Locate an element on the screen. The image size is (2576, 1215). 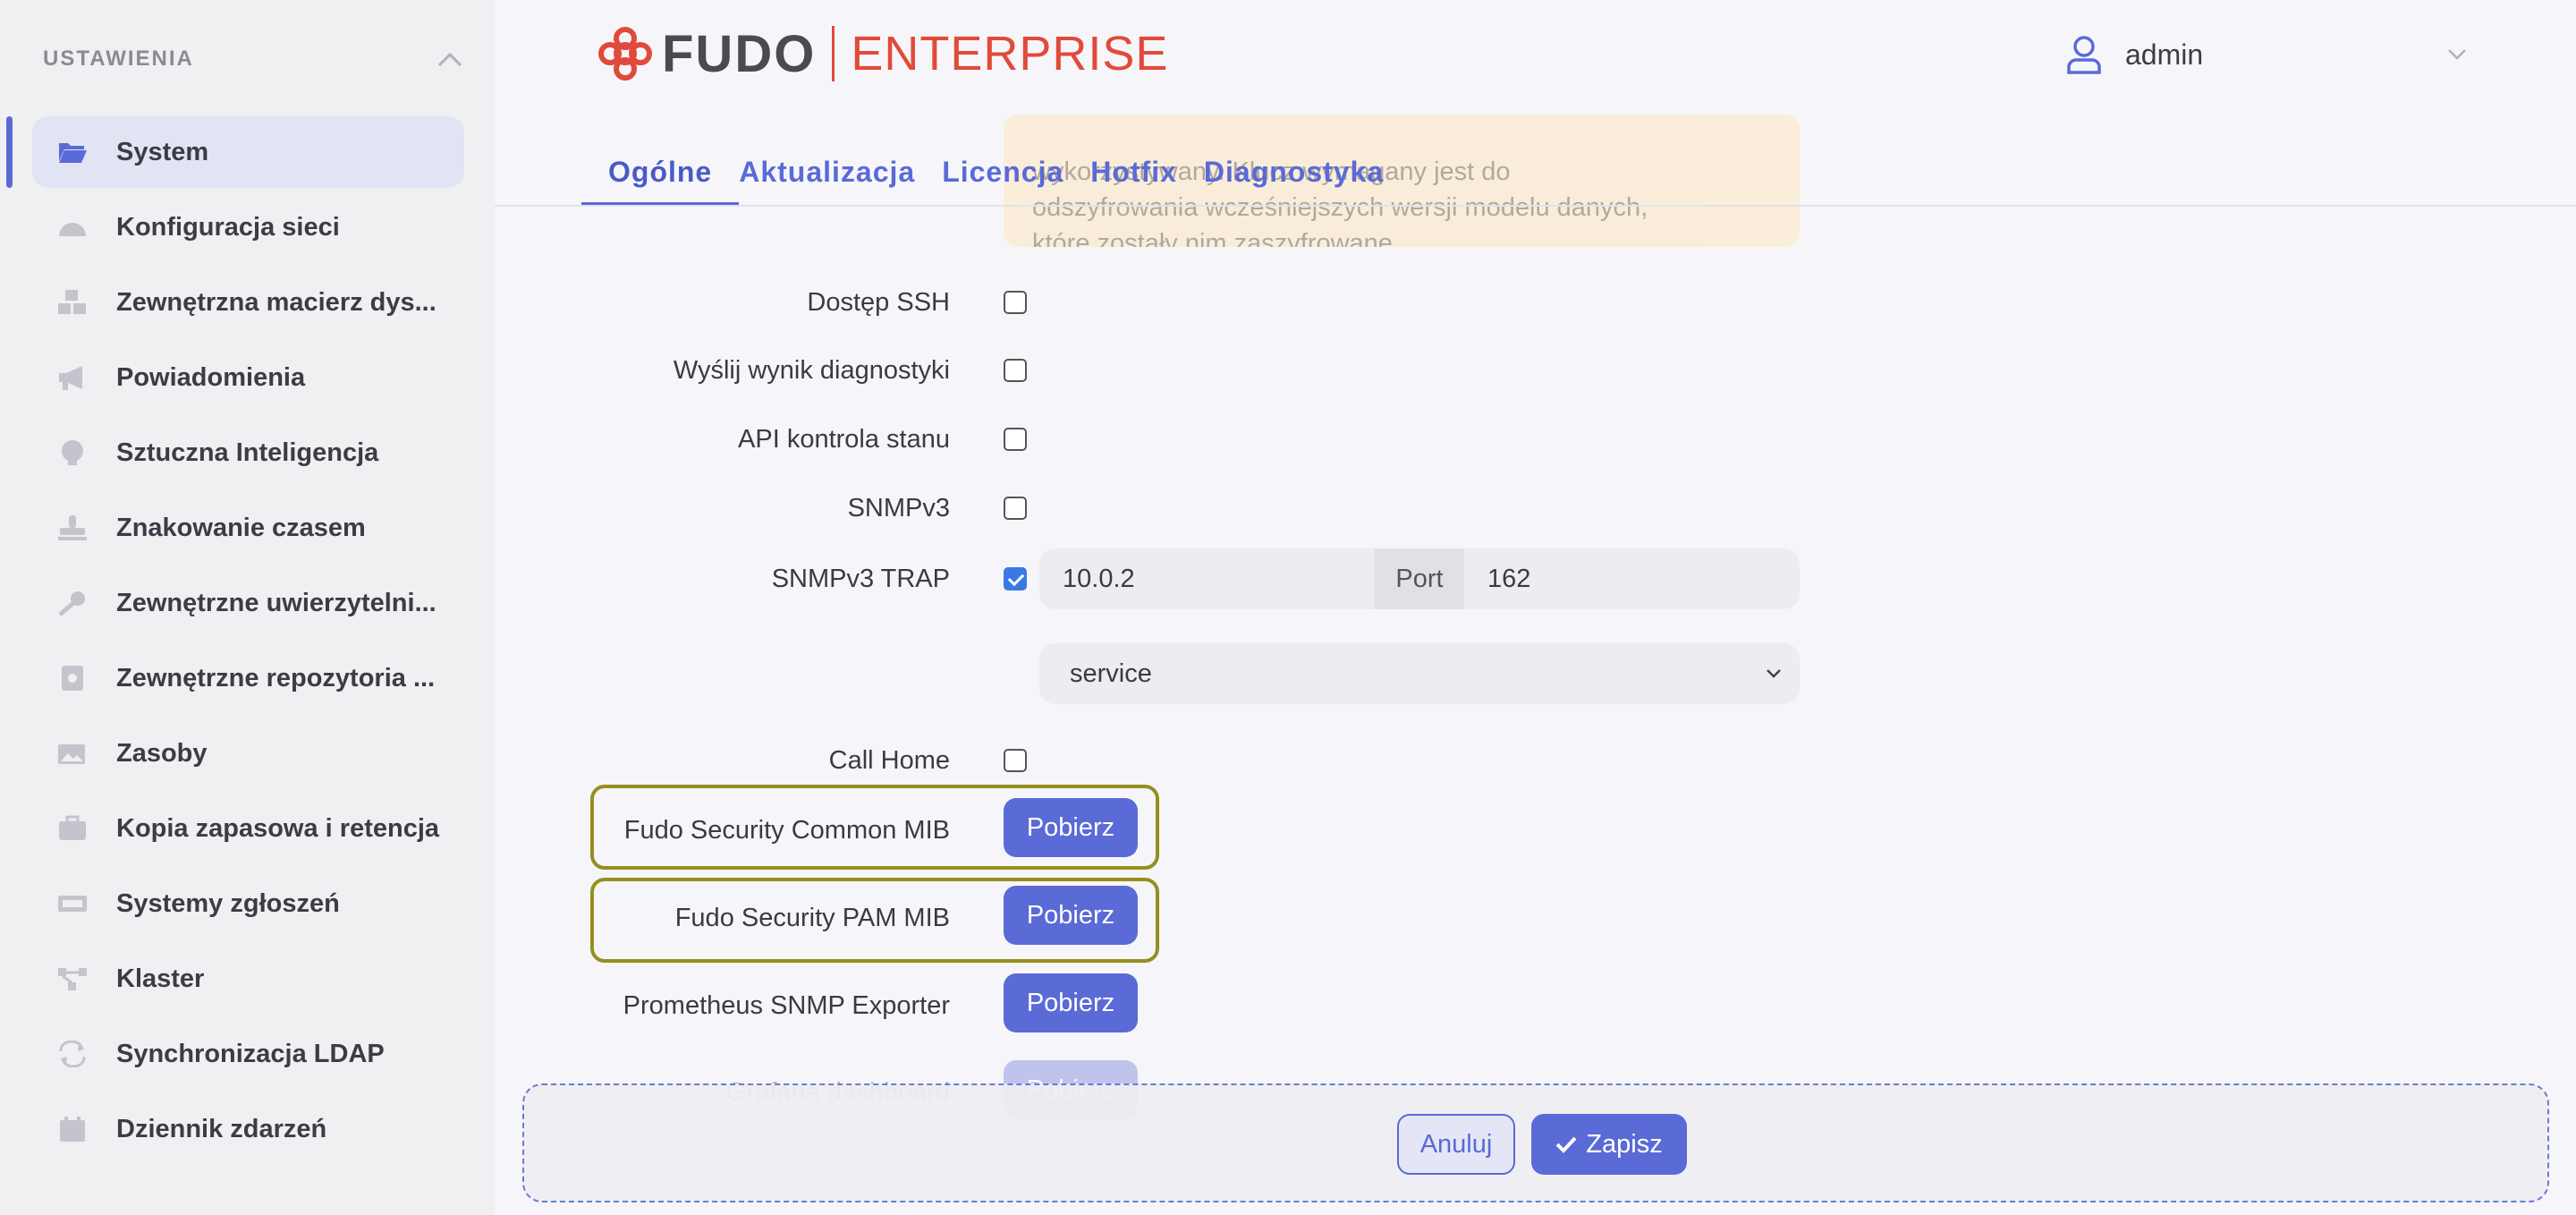
trap-address-group: 10.0.2 Port 162 is located at coordinates (1419, 579).